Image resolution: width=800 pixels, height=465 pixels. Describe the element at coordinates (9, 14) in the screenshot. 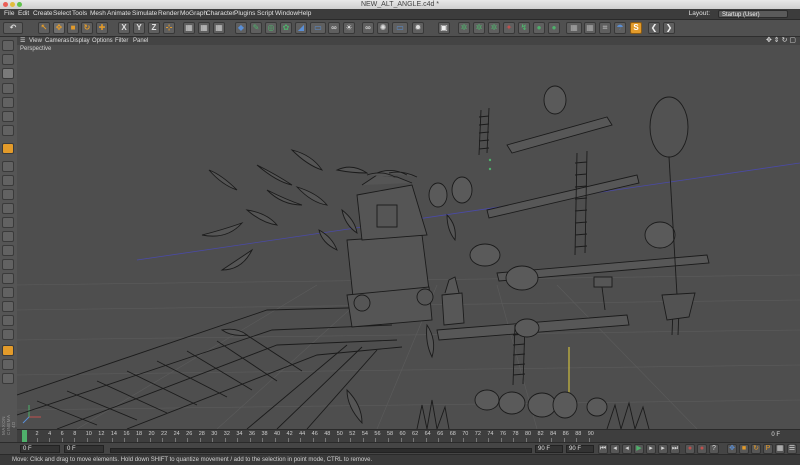

I see `menu-file: File` at that location.